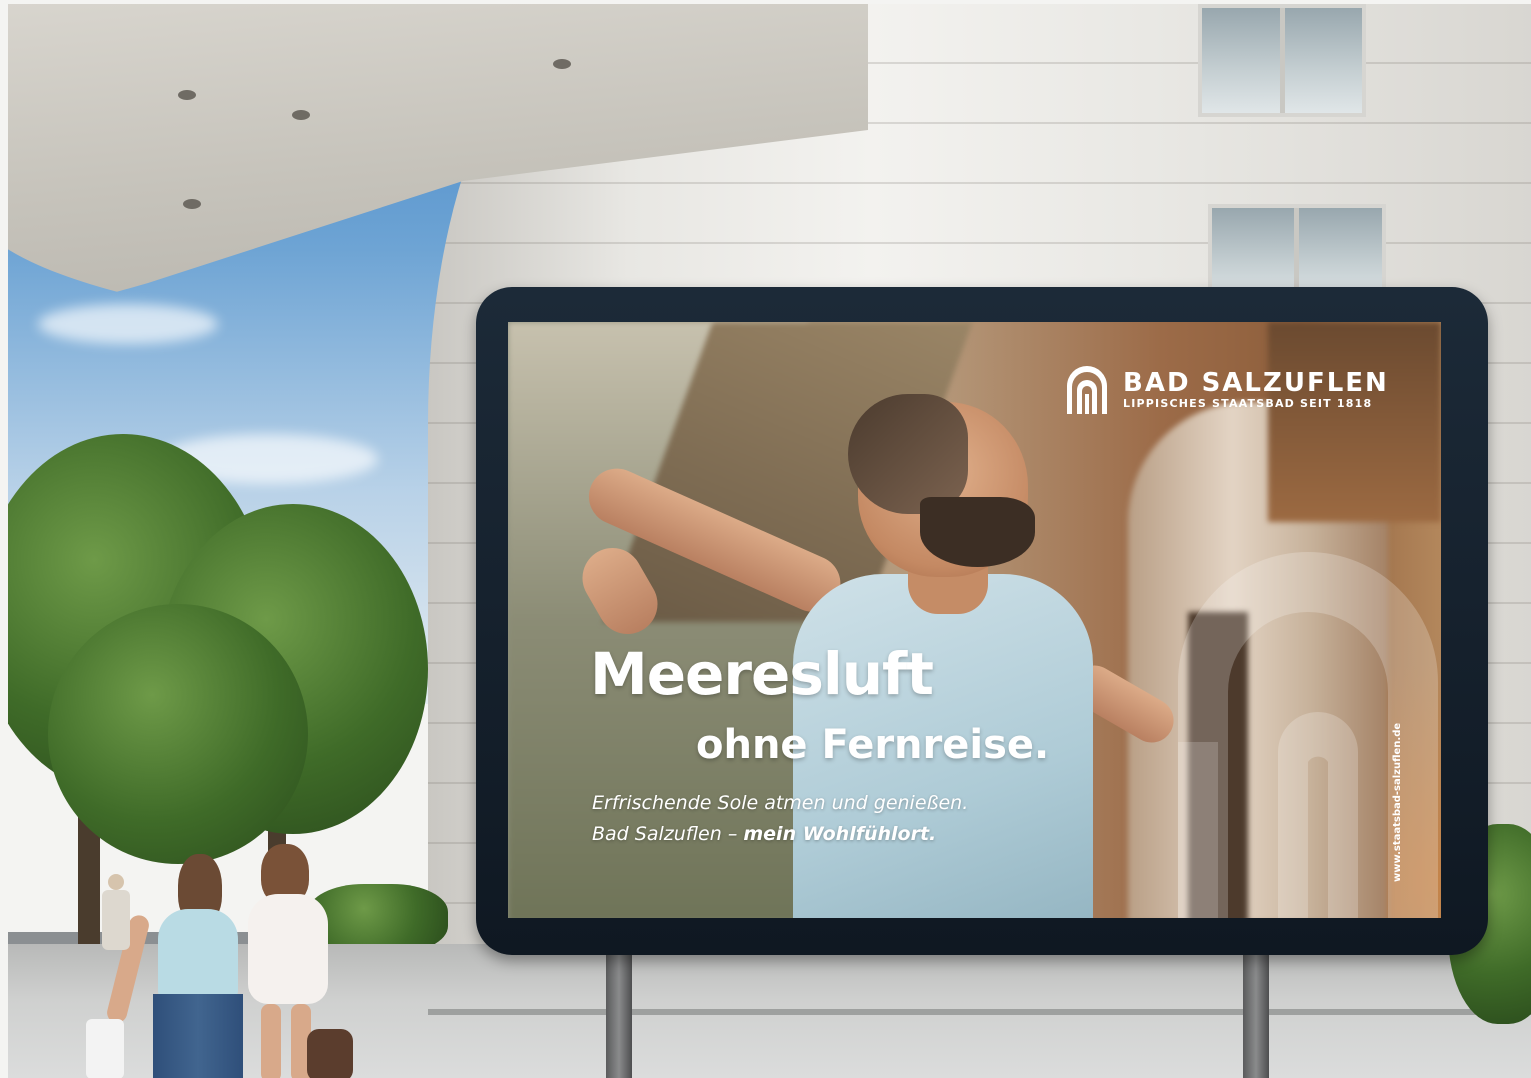 This screenshot has width=1531, height=1078. What do you see at coordinates (762, 674) in the screenshot?
I see `headline-line-1: Meeresluft` at bounding box center [762, 674].